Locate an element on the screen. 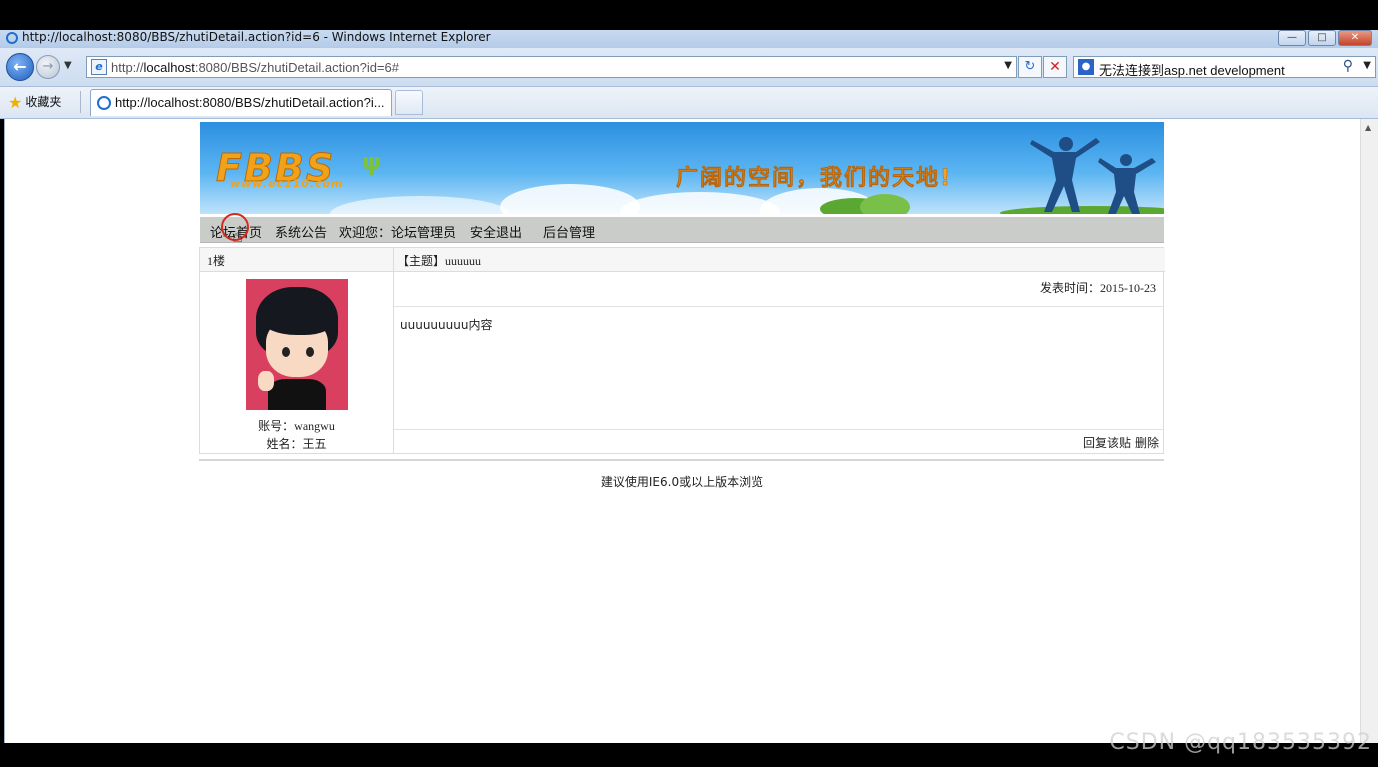 The image size is (1378, 767). address-dropdown-icon: ▼ is located at coordinates (1008, 65).